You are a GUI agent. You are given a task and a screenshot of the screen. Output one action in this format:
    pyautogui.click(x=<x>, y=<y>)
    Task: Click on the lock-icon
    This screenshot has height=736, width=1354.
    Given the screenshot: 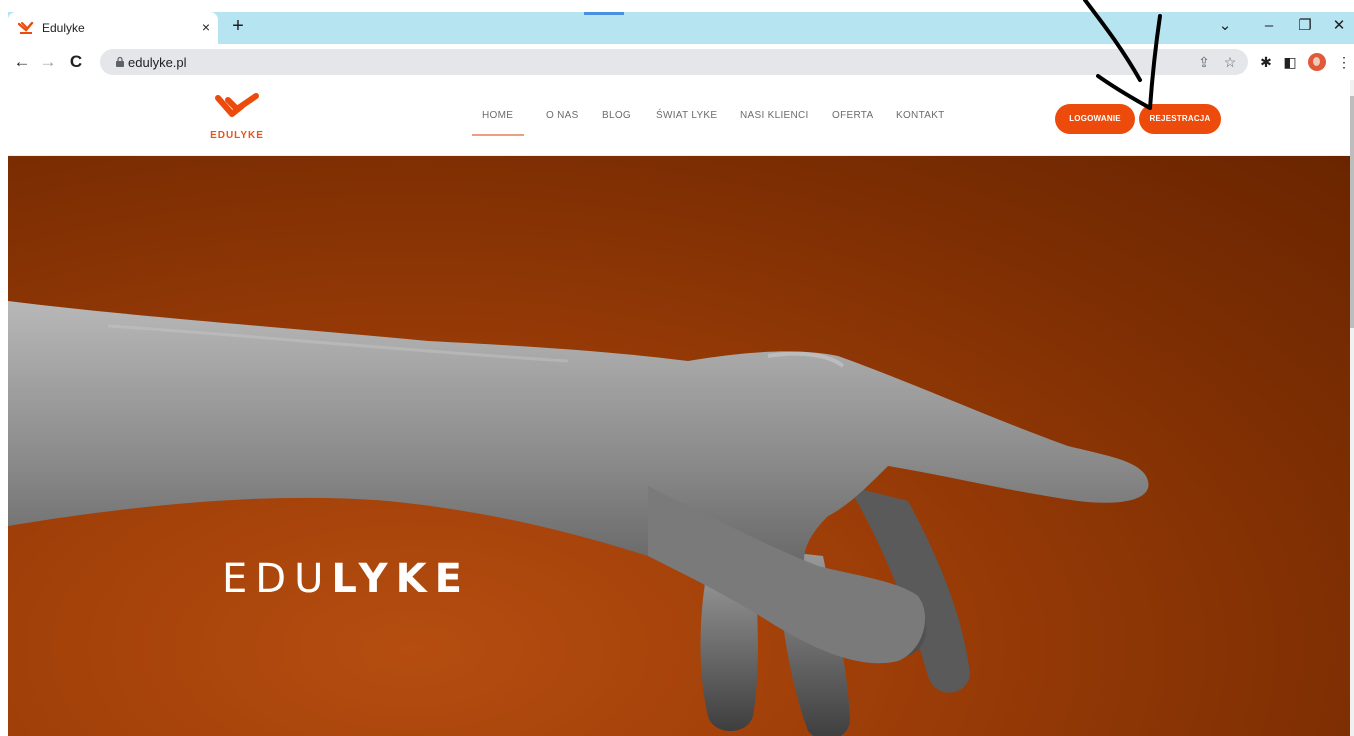 What is the action you would take?
    pyautogui.click(x=120, y=61)
    